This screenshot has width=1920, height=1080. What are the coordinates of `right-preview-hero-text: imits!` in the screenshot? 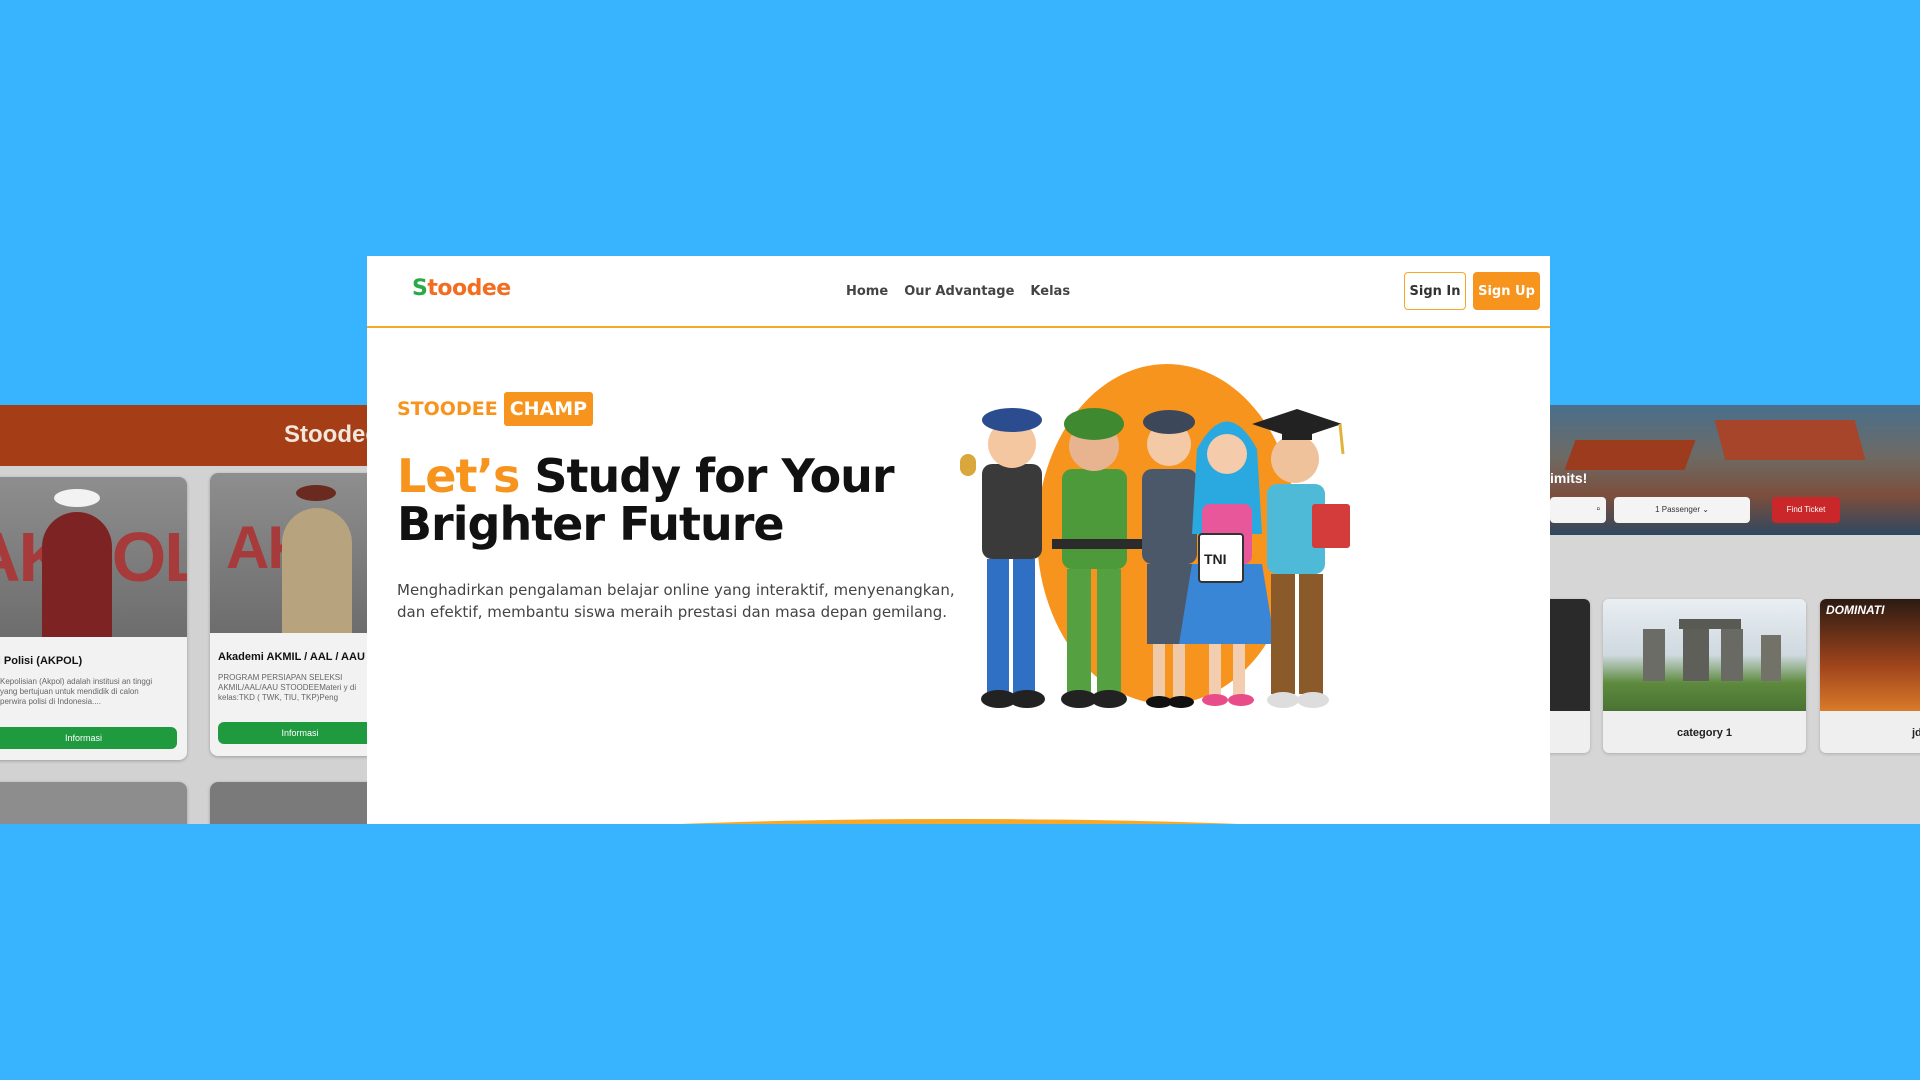 It's located at (1569, 478).